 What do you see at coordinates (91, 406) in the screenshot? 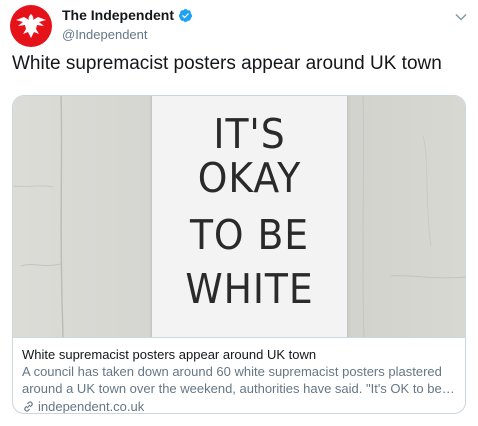
I see `domain-text: independent.co.uk` at bounding box center [91, 406].